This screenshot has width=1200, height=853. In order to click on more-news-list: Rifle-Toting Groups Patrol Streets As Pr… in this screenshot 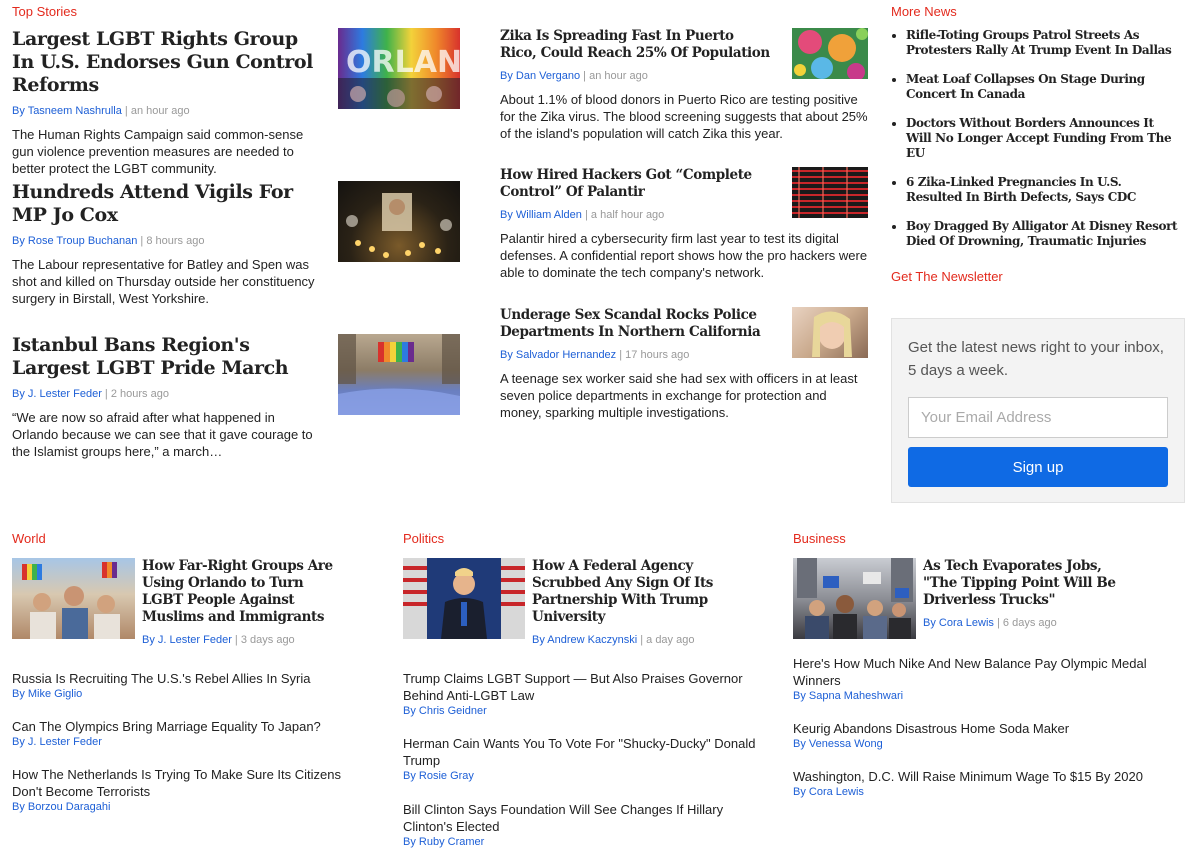, I will do `click(1036, 145)`.